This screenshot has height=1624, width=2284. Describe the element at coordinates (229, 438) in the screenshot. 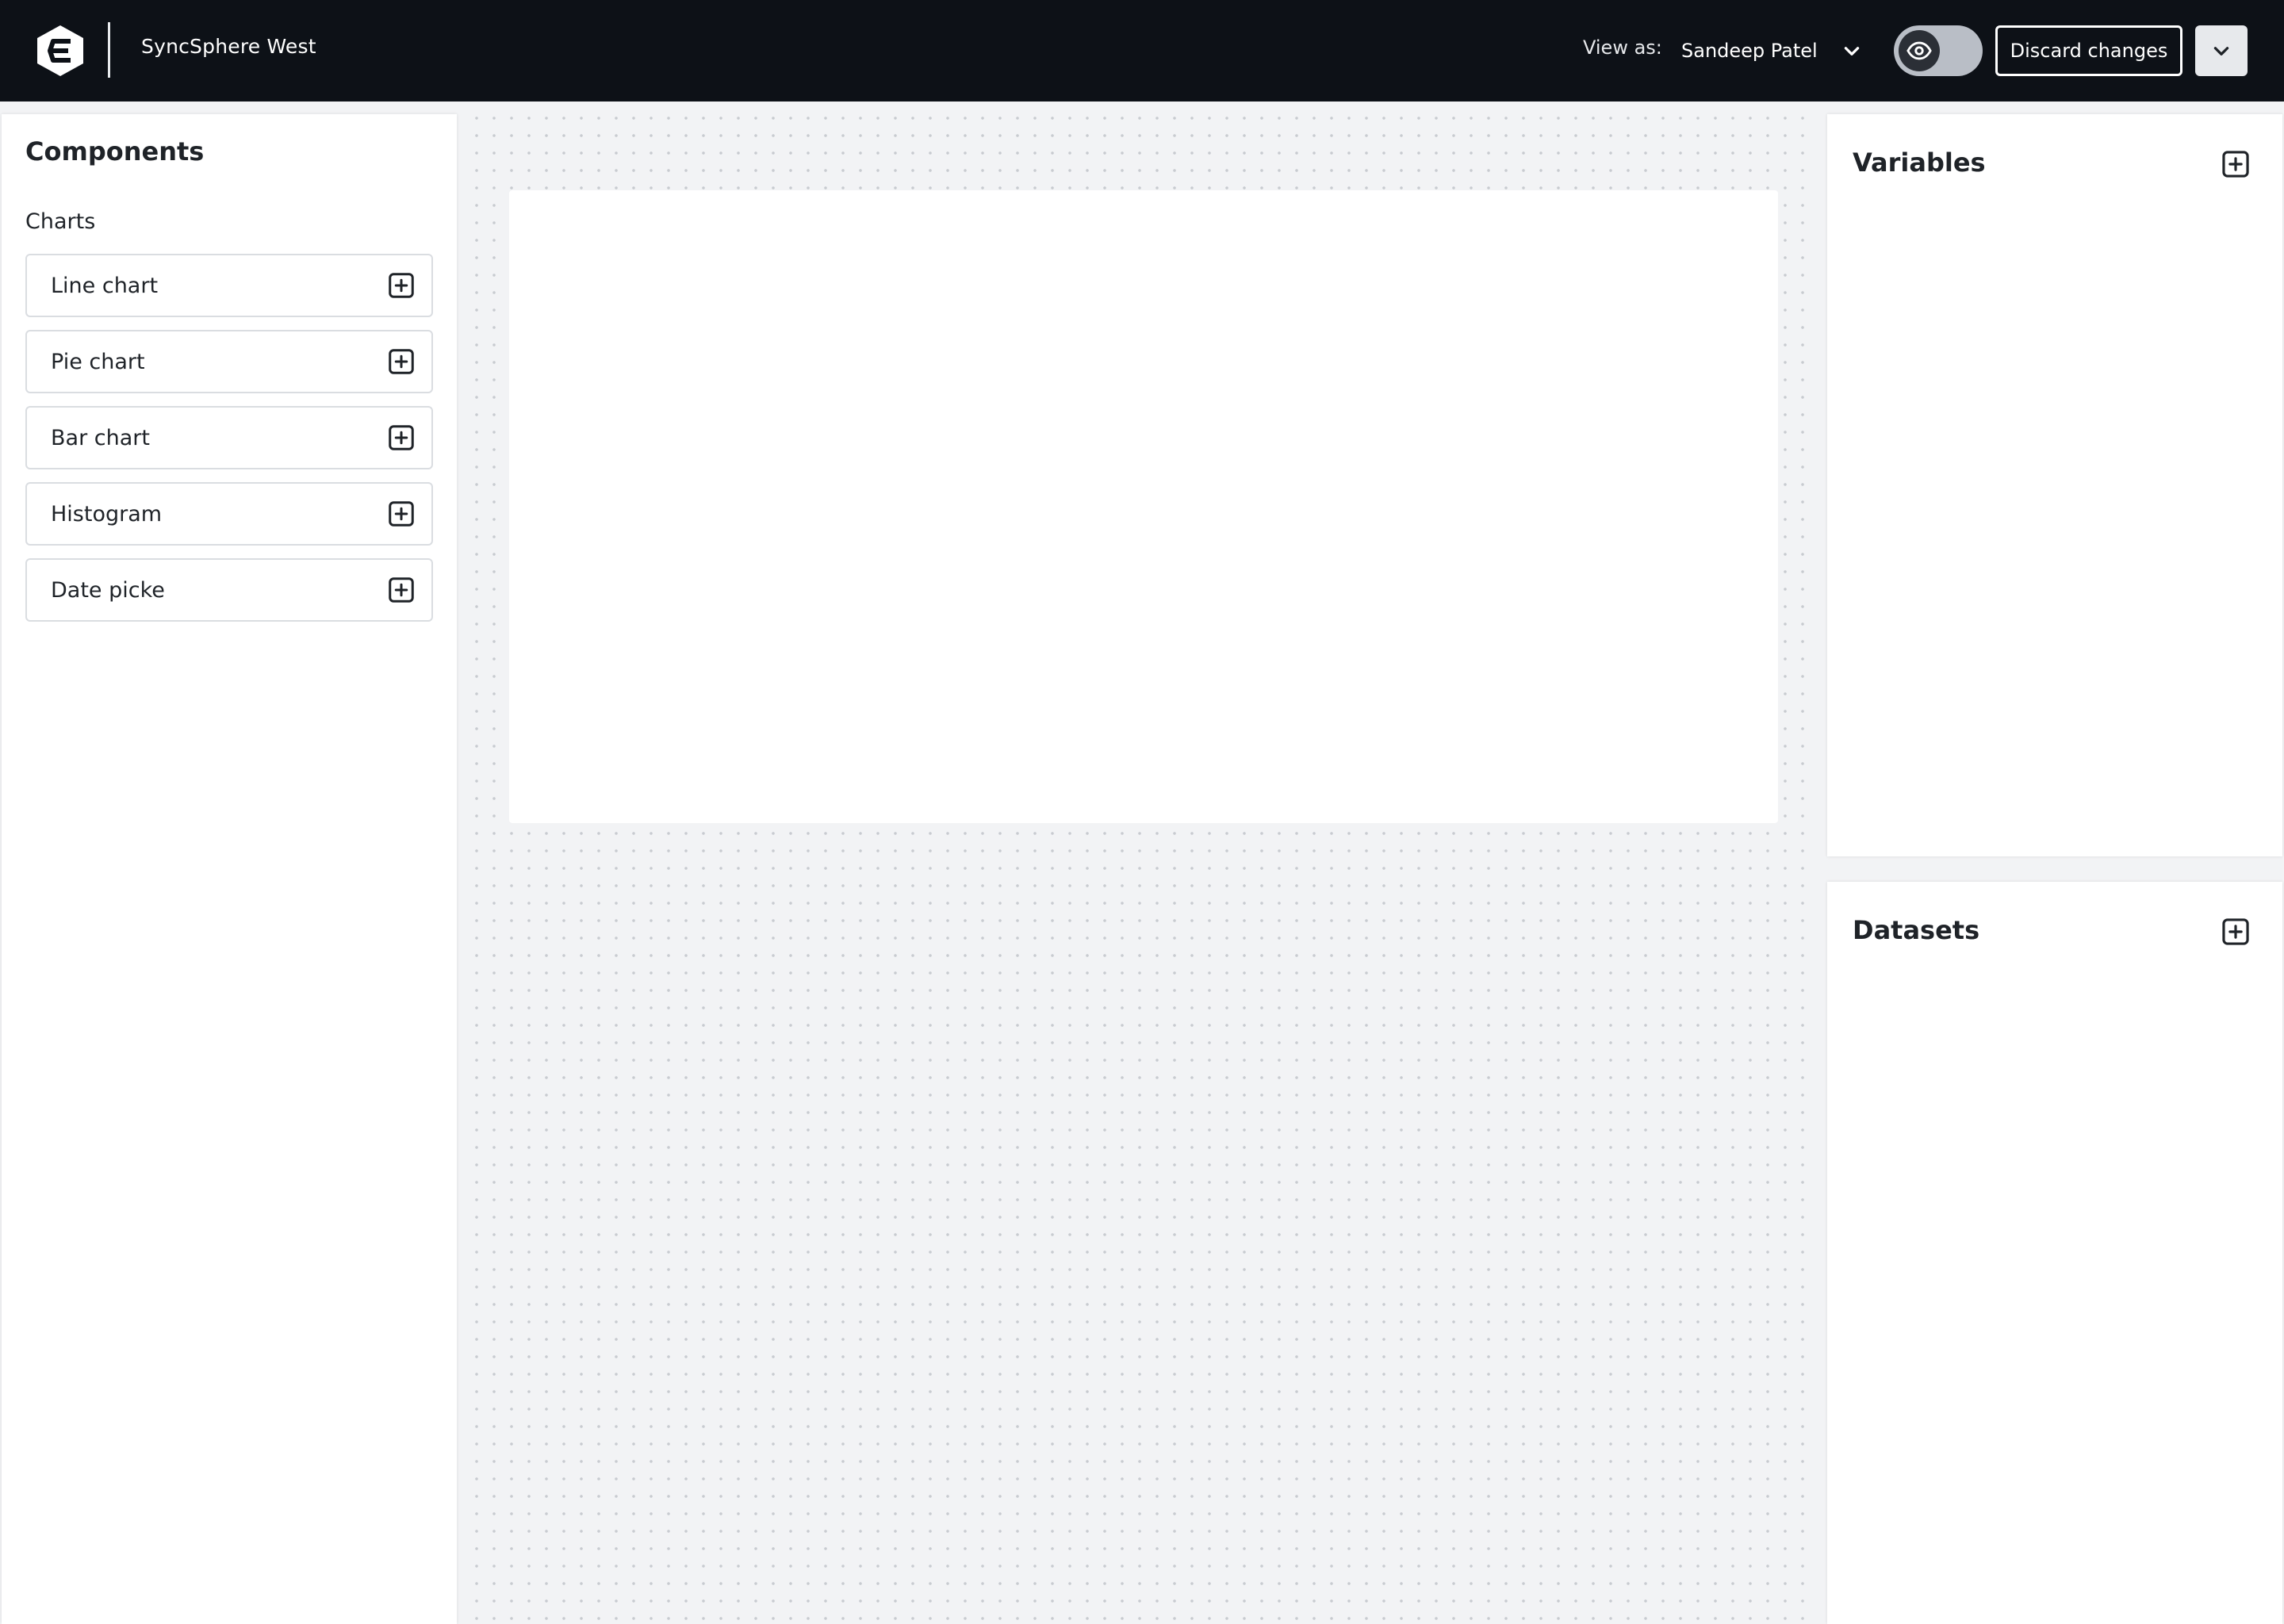

I see `component-item-bar-chart: Bar chart` at that location.